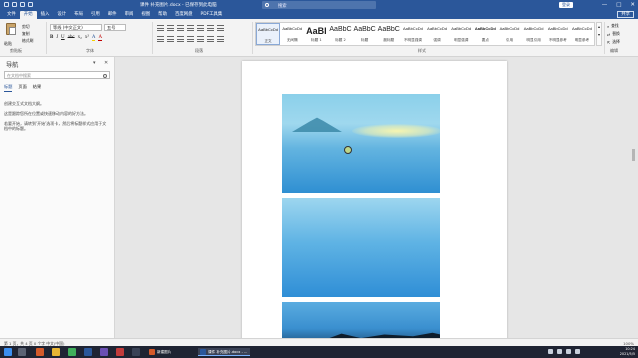  What do you see at coordinates (87, 38) in the screenshot?
I see `superscript-button: x²` at bounding box center [87, 38].